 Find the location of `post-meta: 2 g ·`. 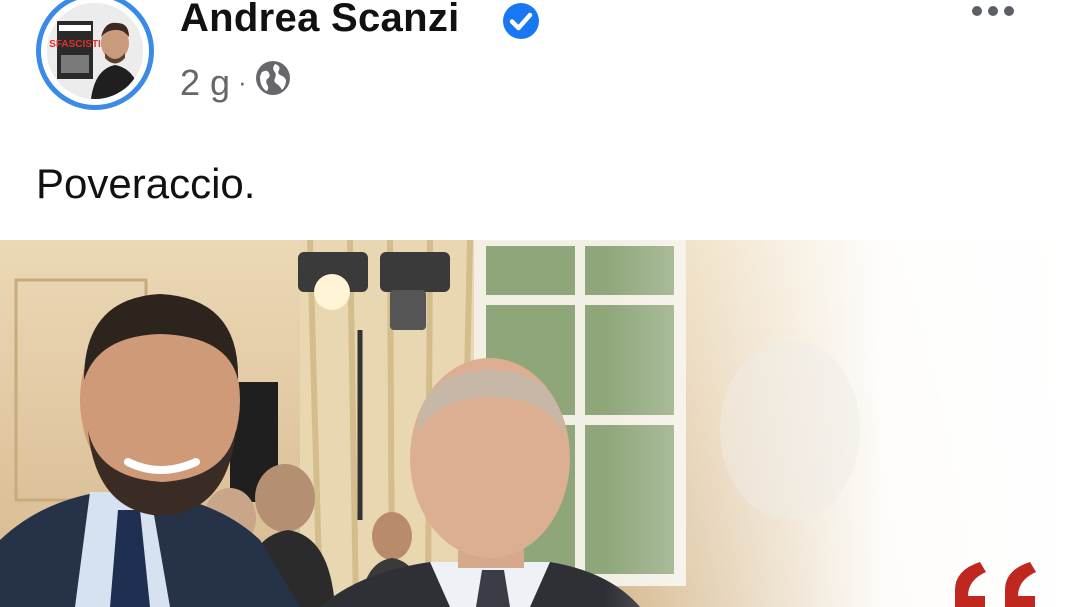

post-meta: 2 g · is located at coordinates (235, 82).